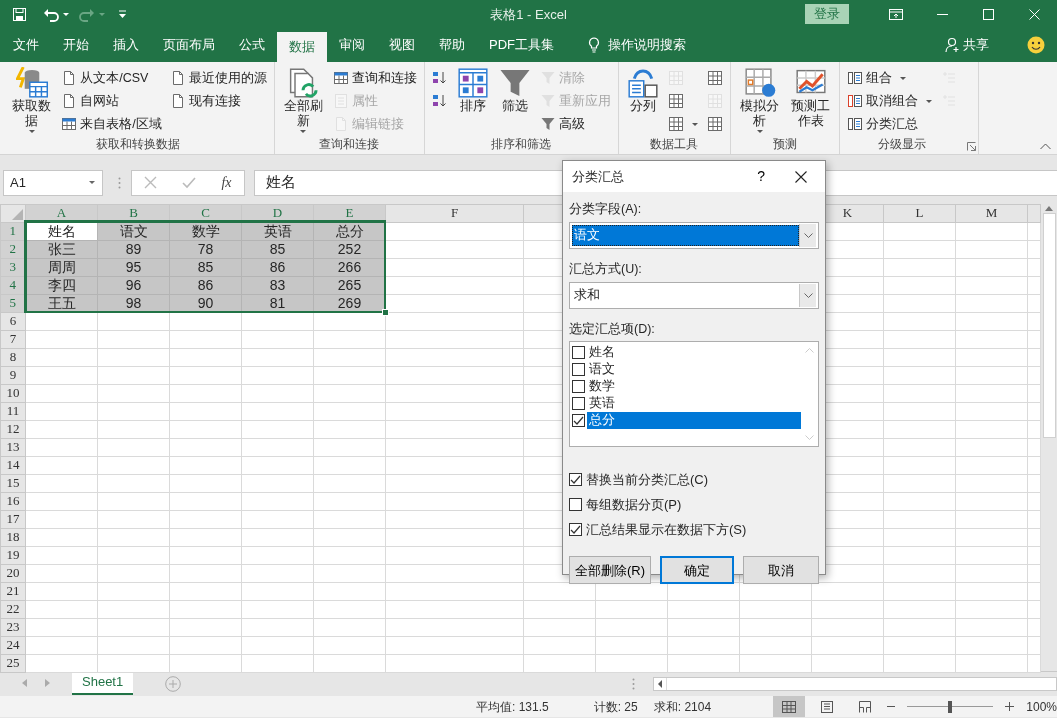 Image resolution: width=1057 pixels, height=718 pixels. I want to click on group-label: 获取和转换数据, so click(138, 145).